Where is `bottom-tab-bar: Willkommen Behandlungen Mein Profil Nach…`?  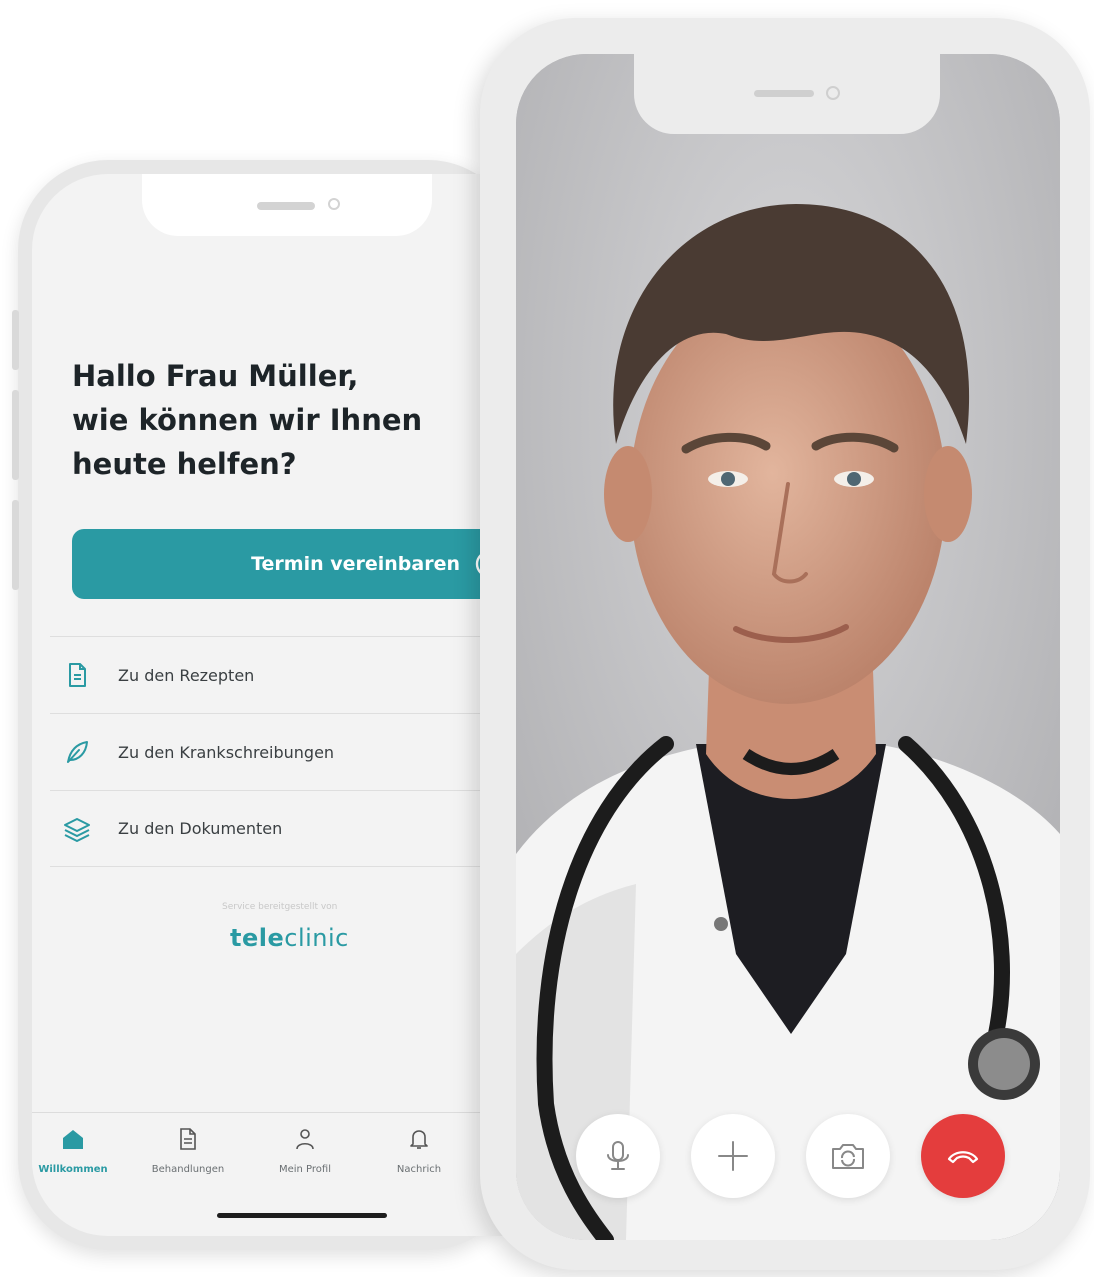
bottom-tab-bar: Willkommen Behandlungen Mein Profil Nach… is located at coordinates (275, 1152).